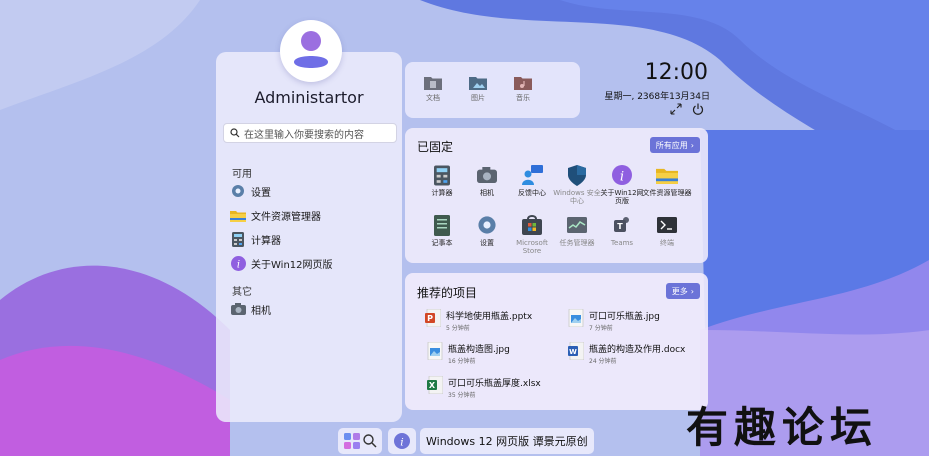 This screenshot has width=929, height=456. I want to click on svg-text: T, so click(620, 226).